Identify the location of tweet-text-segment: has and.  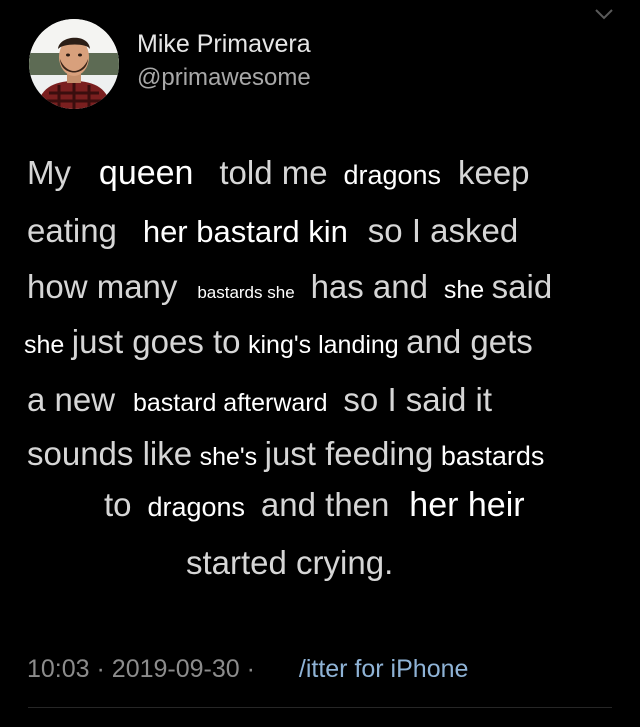
(369, 286).